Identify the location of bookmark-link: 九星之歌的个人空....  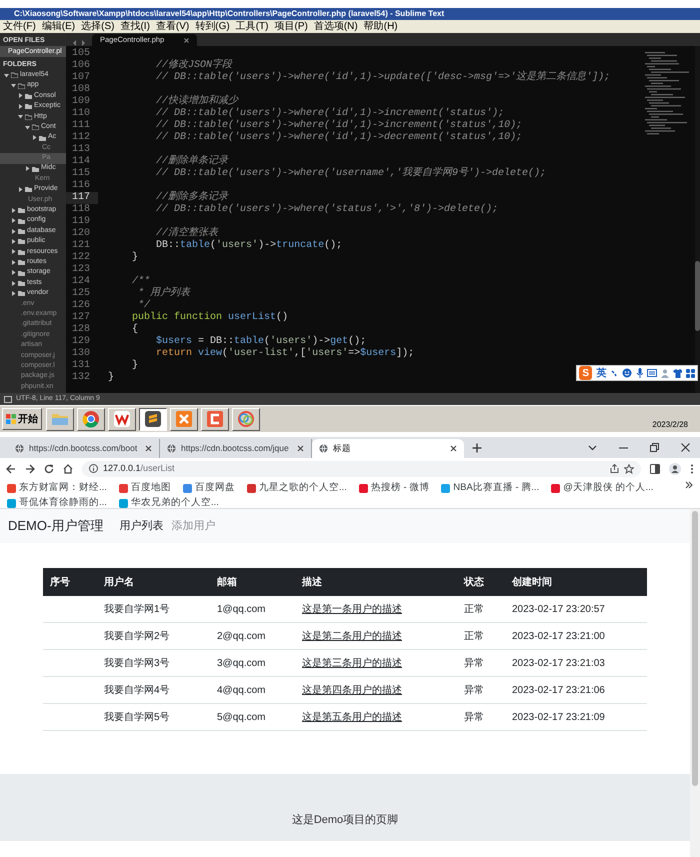
(302, 488).